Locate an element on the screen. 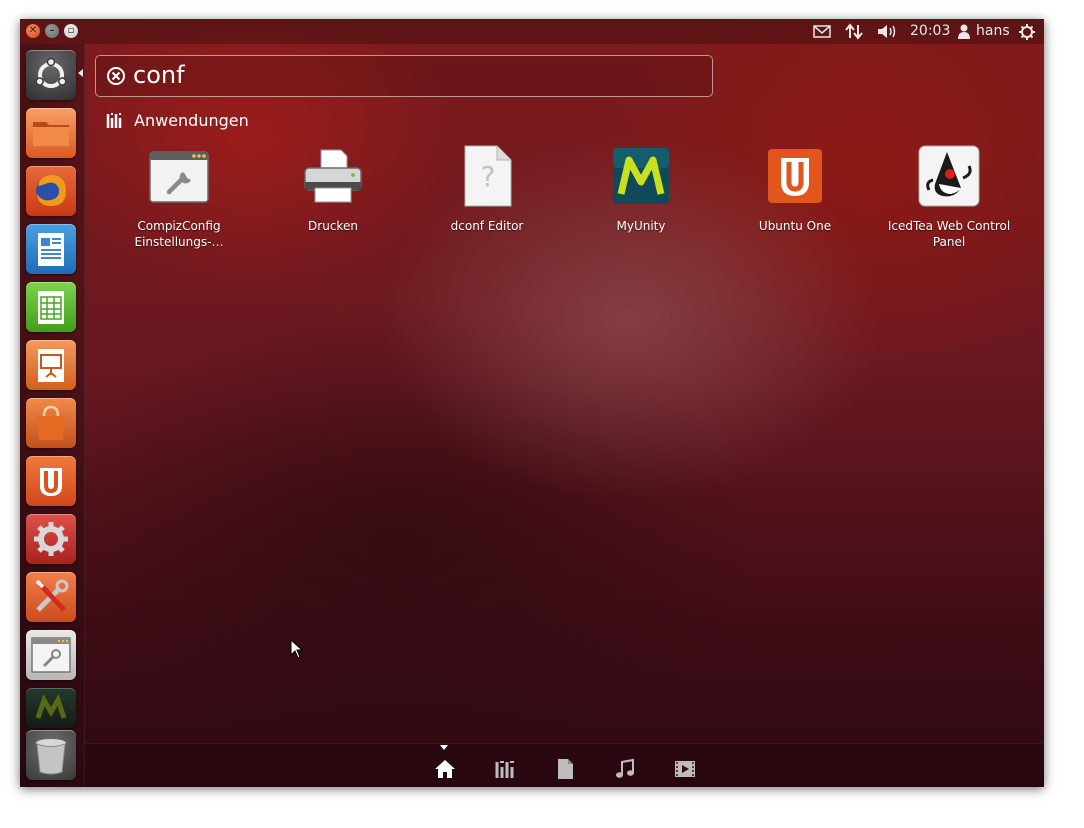 Image resolution: width=1084 pixels, height=828 pixels. mouse-cursor-icon is located at coordinates (297, 649).